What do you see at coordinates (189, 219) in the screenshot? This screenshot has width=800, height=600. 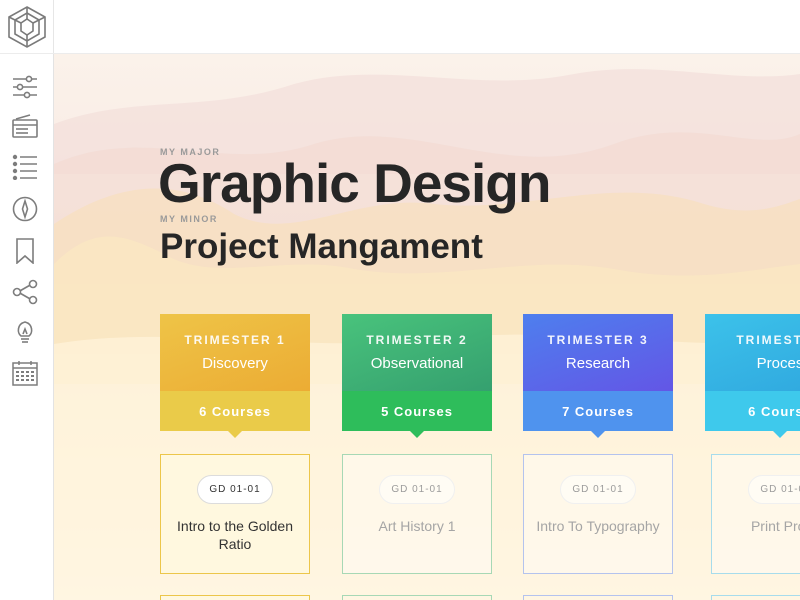 I see `minor-label: MY MINOR` at bounding box center [189, 219].